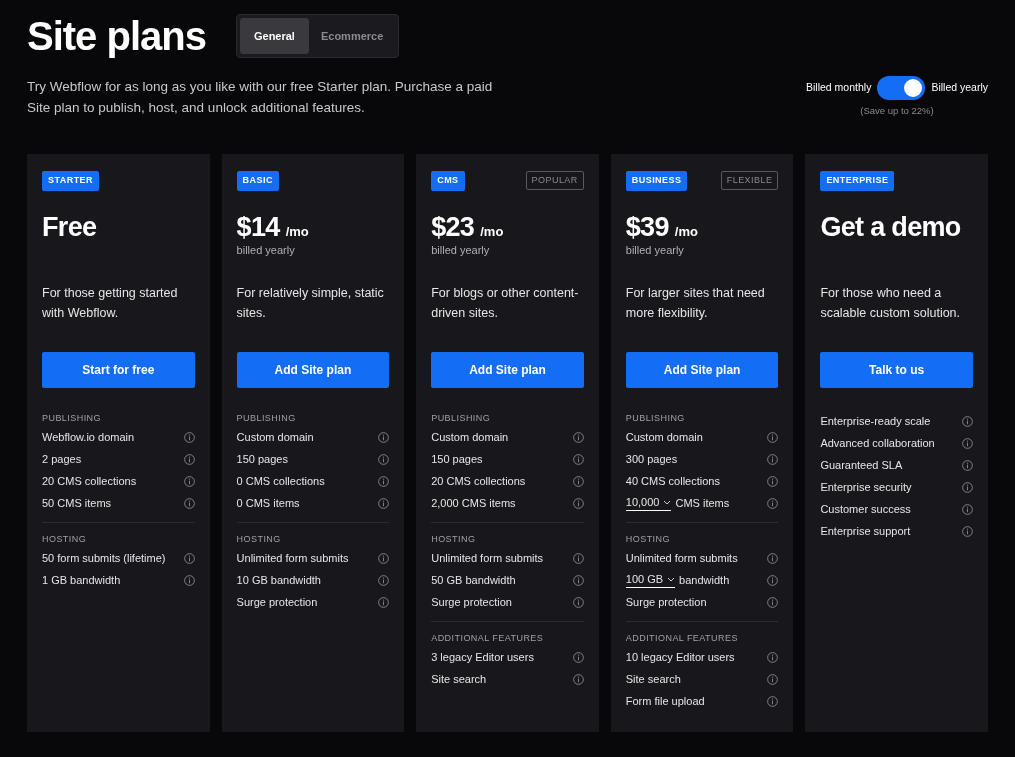  What do you see at coordinates (278, 580) in the screenshot?
I see `feature-label: 10 GB bandwidth` at bounding box center [278, 580].